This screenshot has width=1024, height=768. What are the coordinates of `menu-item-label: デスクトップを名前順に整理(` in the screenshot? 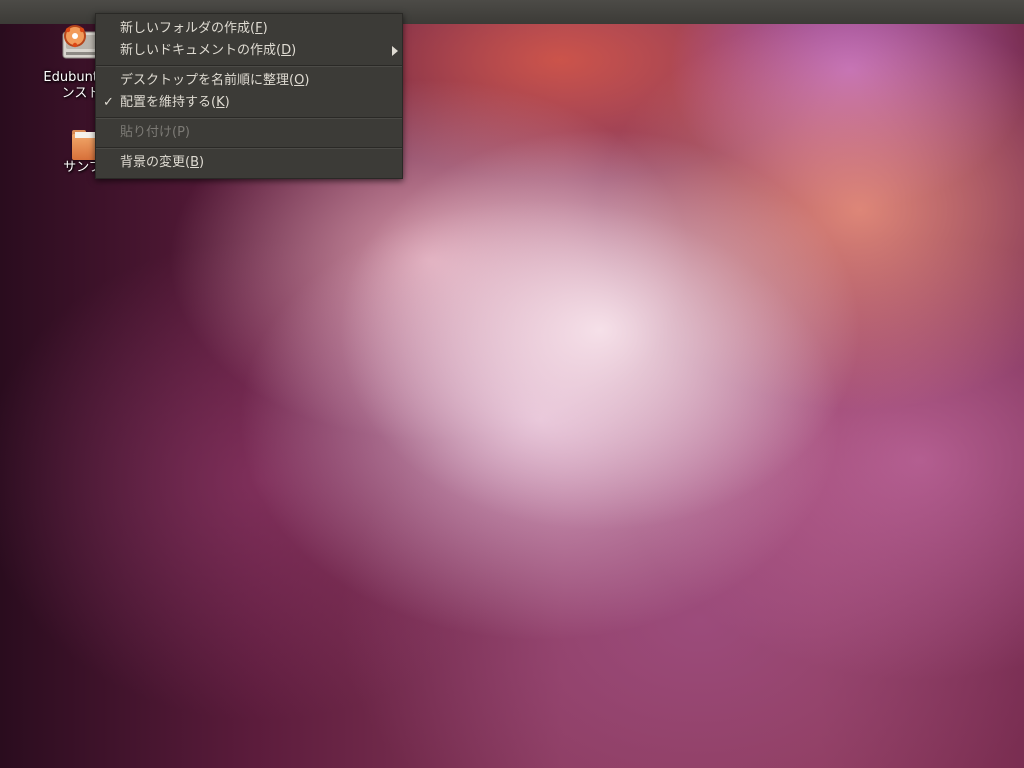 It's located at (207, 80).